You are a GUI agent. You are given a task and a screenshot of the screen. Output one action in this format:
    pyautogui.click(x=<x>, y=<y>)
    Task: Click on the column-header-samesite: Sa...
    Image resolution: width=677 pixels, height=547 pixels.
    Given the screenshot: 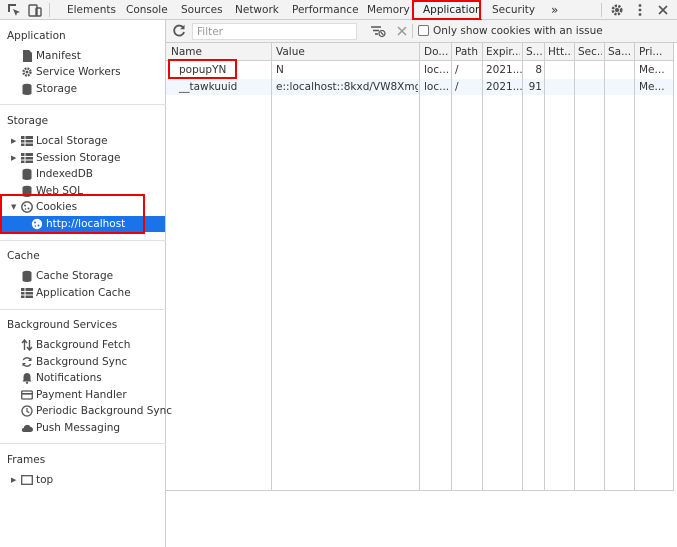 What is the action you would take?
    pyautogui.click(x=620, y=52)
    